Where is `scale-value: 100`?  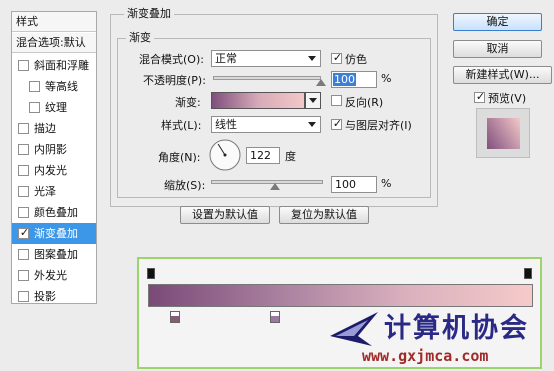
scale-value: 100 is located at coordinates (345, 184).